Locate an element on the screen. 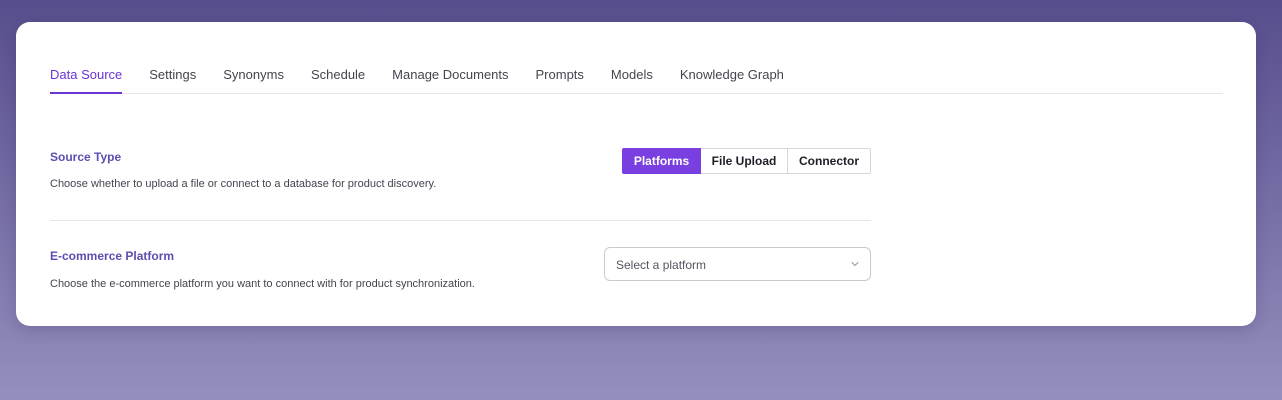 The width and height of the screenshot is (1282, 400). tab-schedule: Schedule is located at coordinates (338, 80).